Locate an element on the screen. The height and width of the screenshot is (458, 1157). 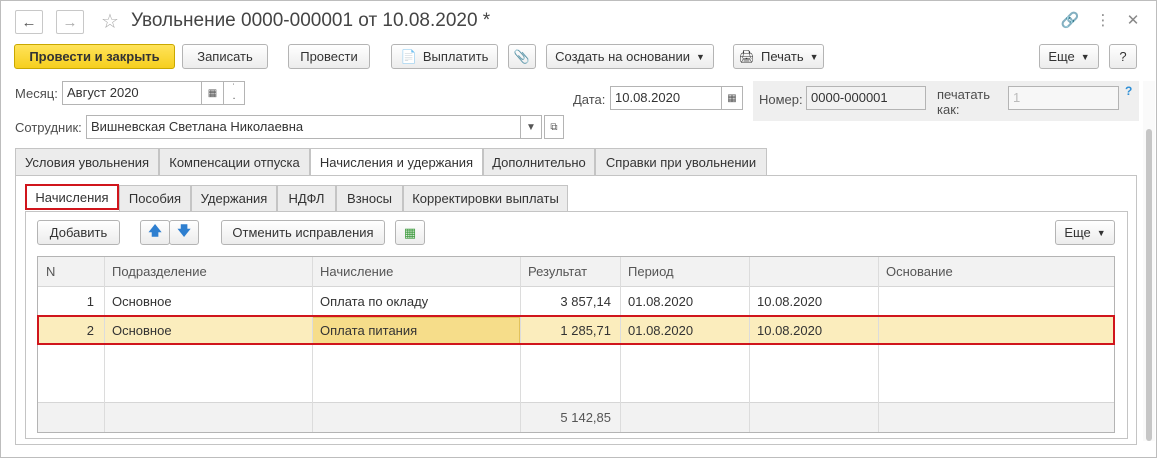
pay-button: 📄 Выплатить is located at coordinates (444, 56).